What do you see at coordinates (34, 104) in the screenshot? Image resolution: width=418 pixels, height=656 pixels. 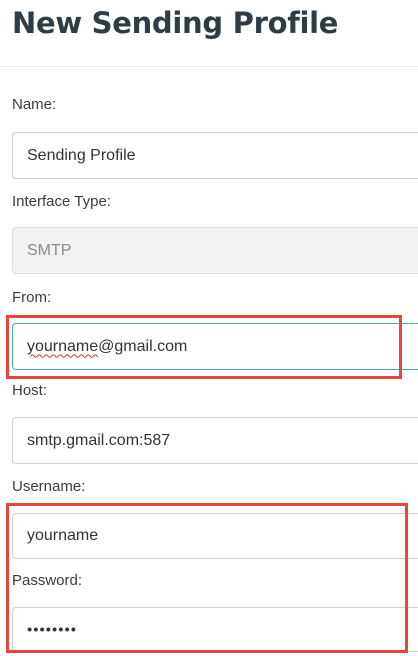 I see `name-label: Name:` at bounding box center [34, 104].